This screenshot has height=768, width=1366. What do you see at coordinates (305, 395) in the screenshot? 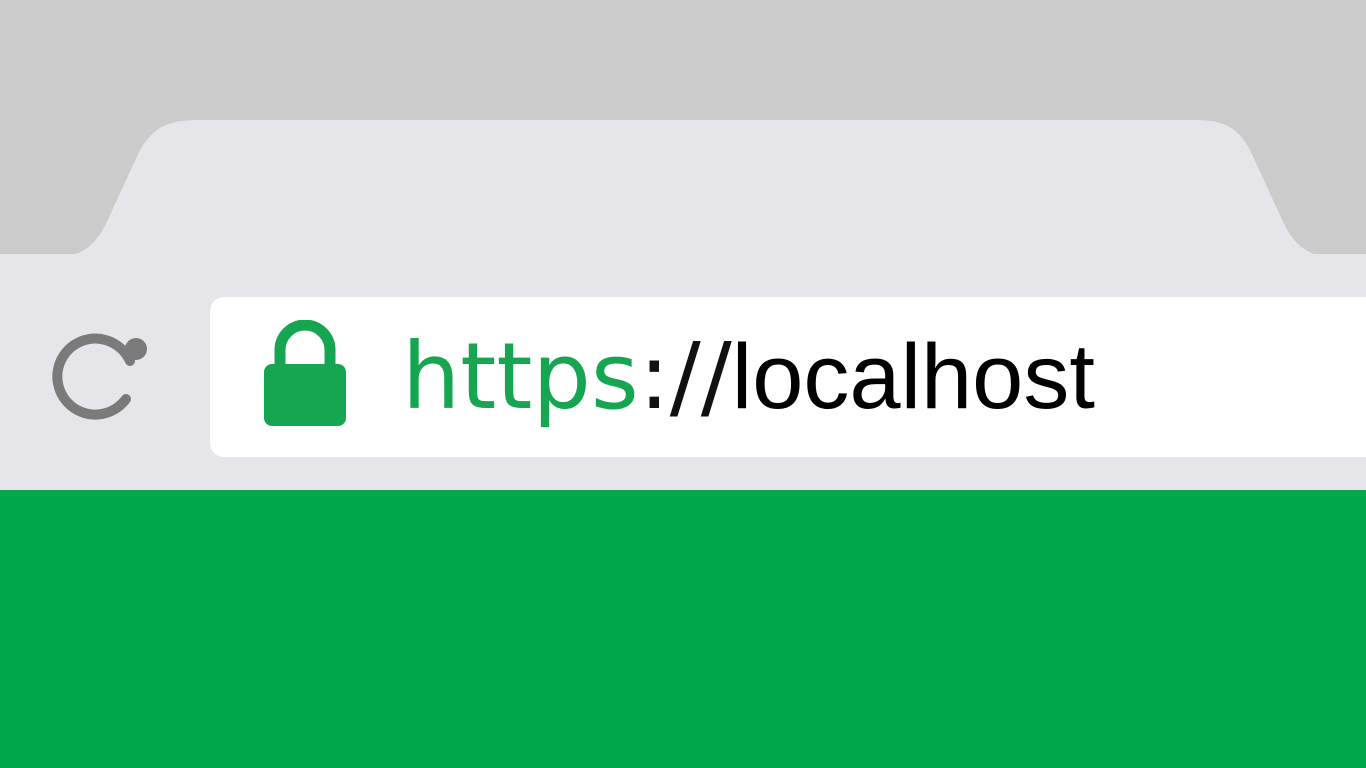
I see `lock-body` at bounding box center [305, 395].